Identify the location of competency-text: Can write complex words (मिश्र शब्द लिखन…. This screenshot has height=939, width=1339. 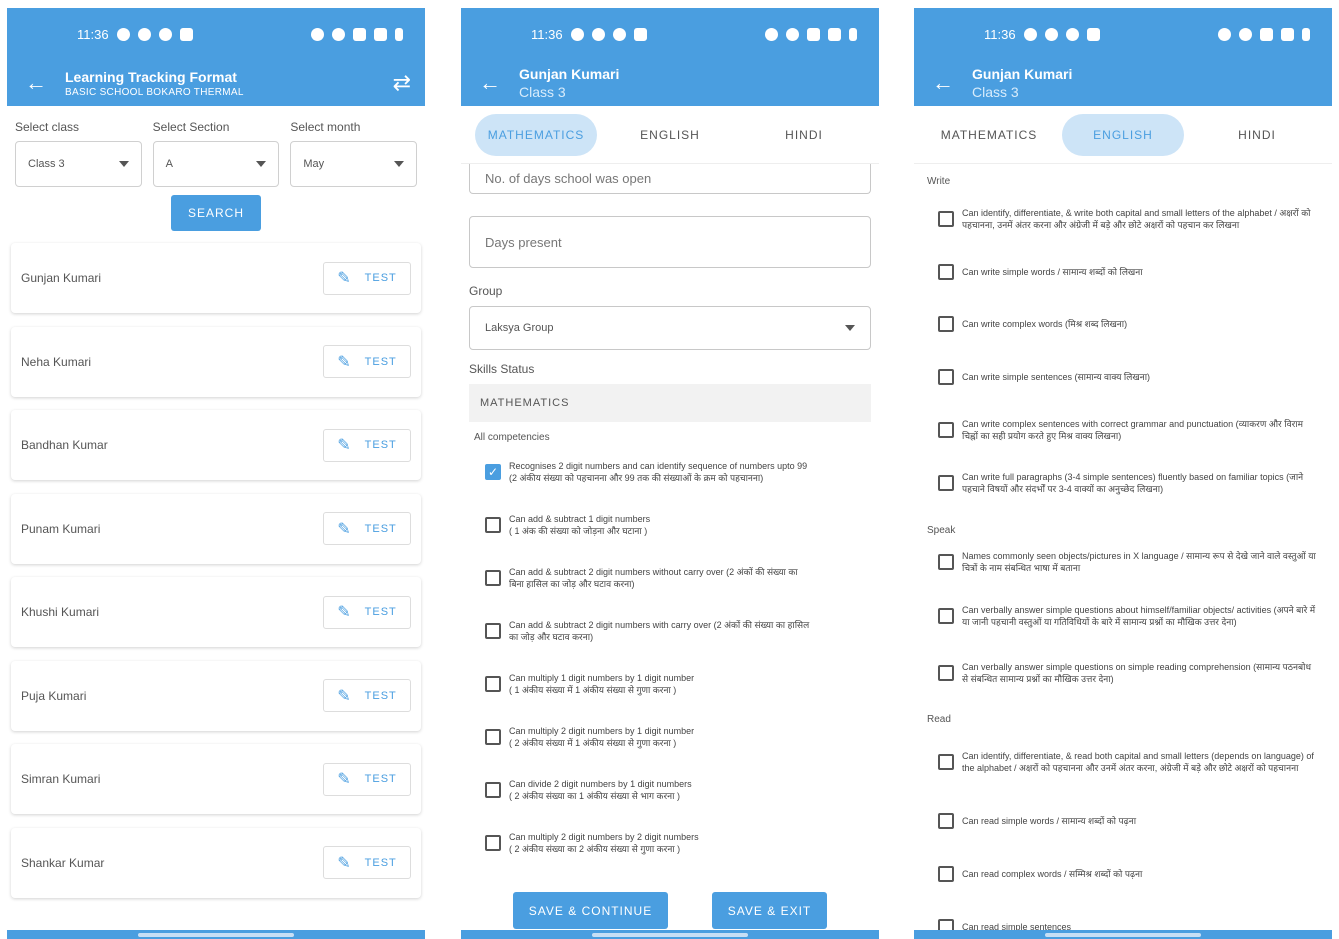
(1045, 323).